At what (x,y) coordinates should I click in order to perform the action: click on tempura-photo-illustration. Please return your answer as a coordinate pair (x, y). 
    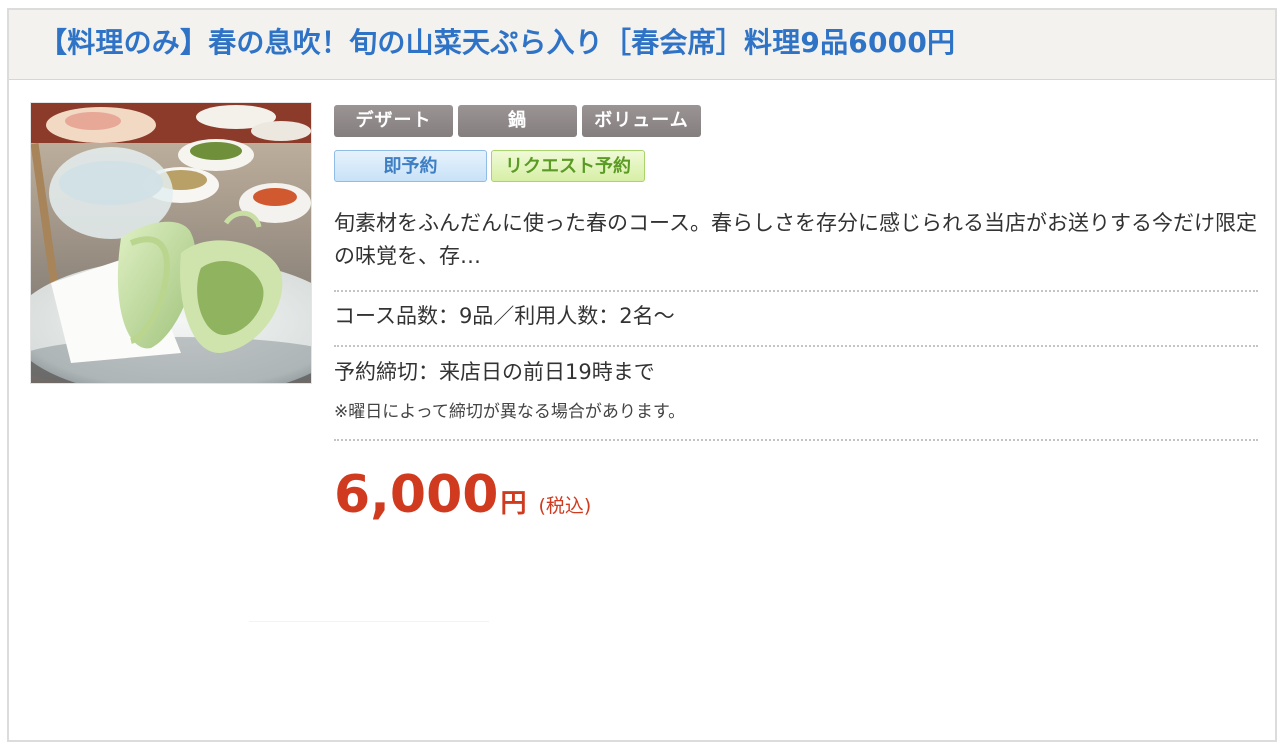
    Looking at the image, I should click on (171, 243).